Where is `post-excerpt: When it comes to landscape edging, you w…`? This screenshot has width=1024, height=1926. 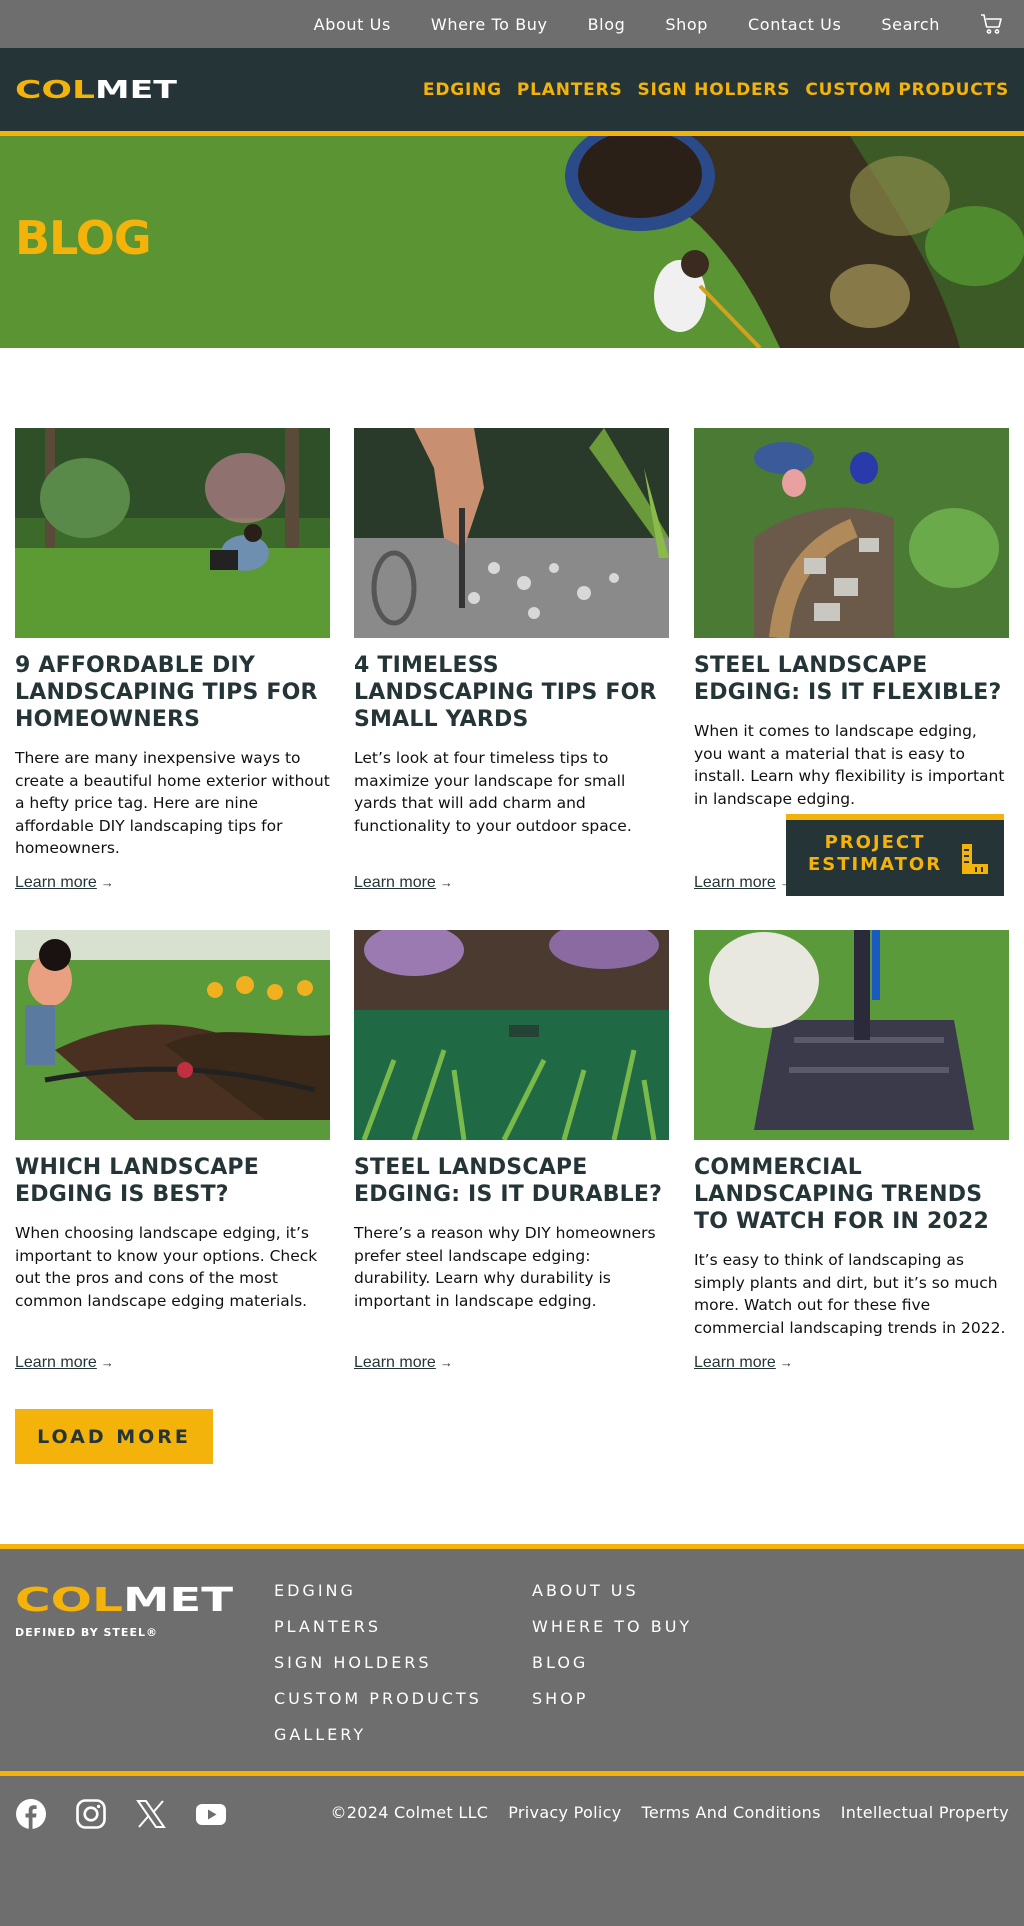
post-excerpt: When it comes to landscape edging, you w… is located at coordinates (849, 765).